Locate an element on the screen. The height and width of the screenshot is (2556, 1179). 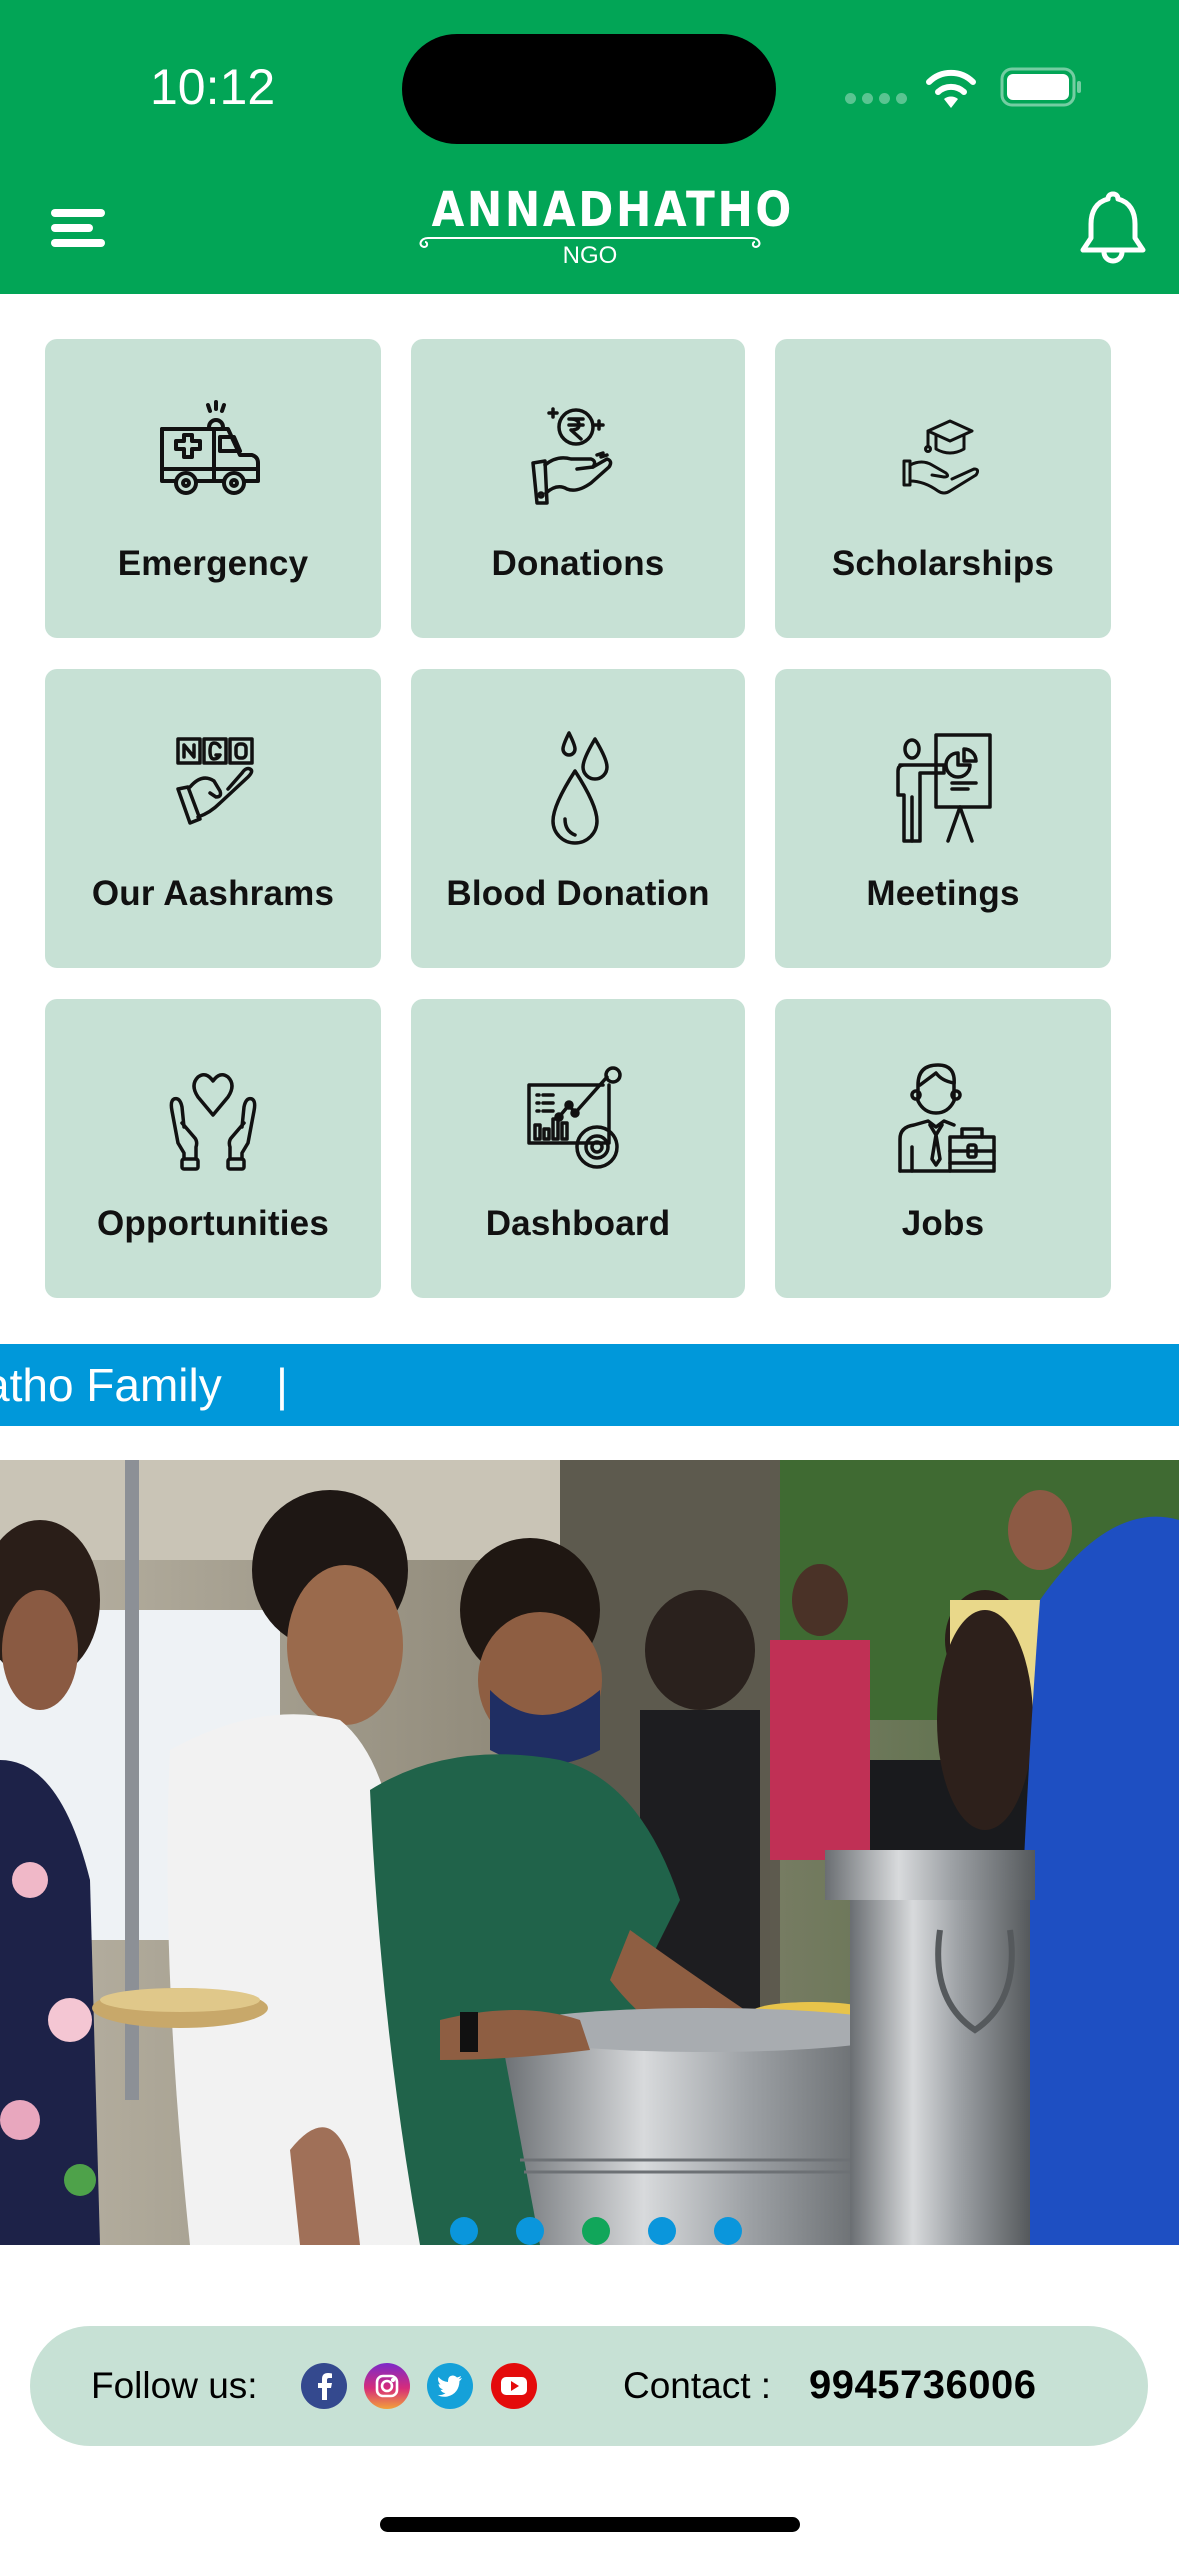
menu-card-jobs: Jobs is located at coordinates (943, 1148).